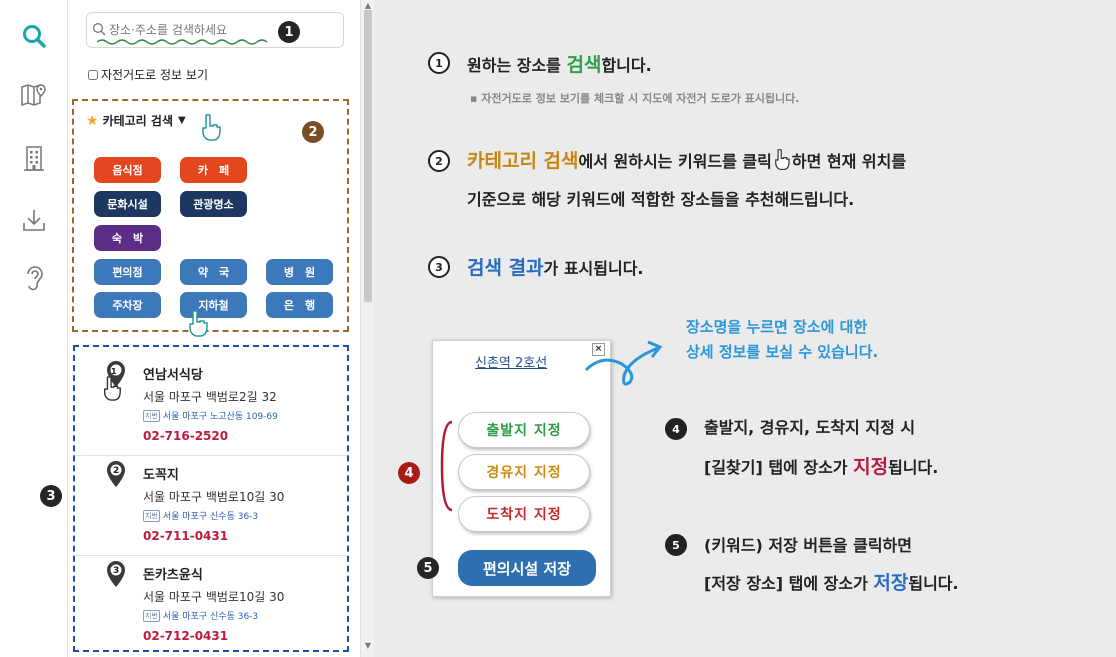 The image size is (1116, 657). What do you see at coordinates (92, 120) in the screenshot?
I see `star-icon: ★` at bounding box center [92, 120].